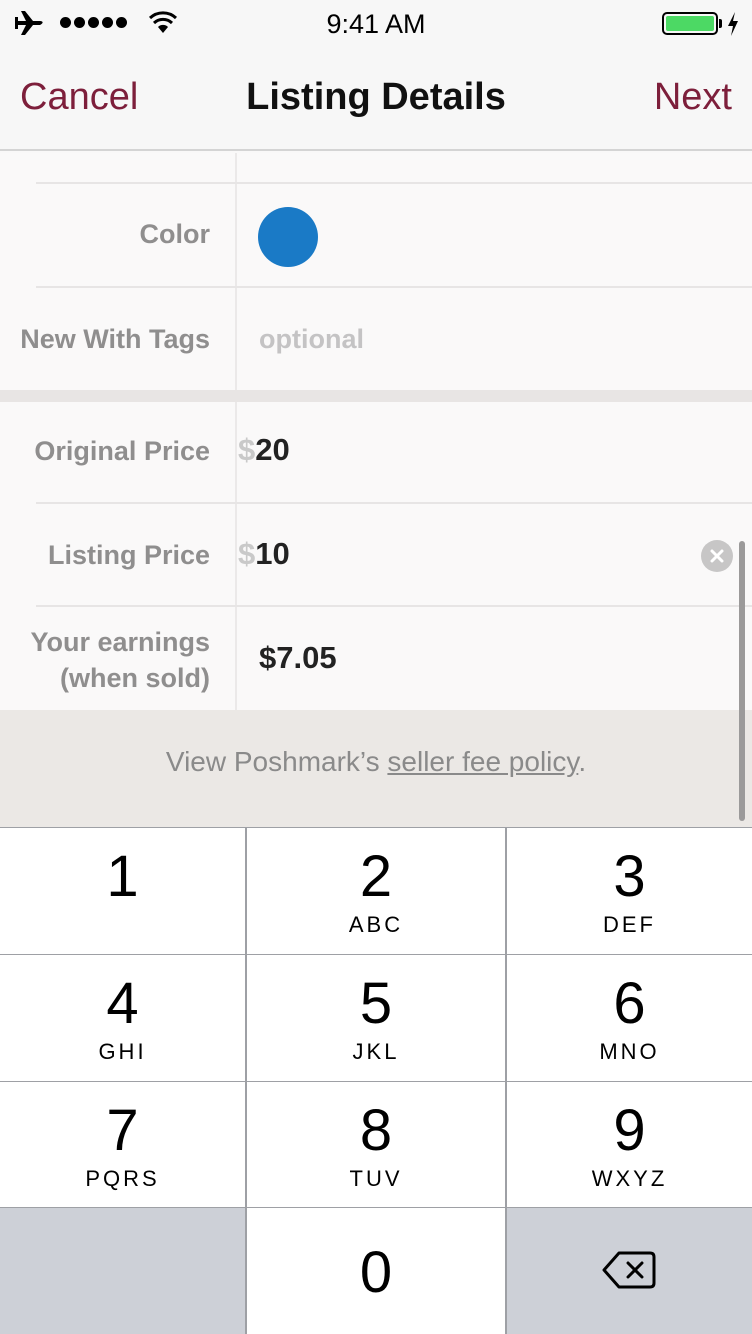  What do you see at coordinates (311, 339) in the screenshot?
I see `new-with-tags-field: optional` at bounding box center [311, 339].